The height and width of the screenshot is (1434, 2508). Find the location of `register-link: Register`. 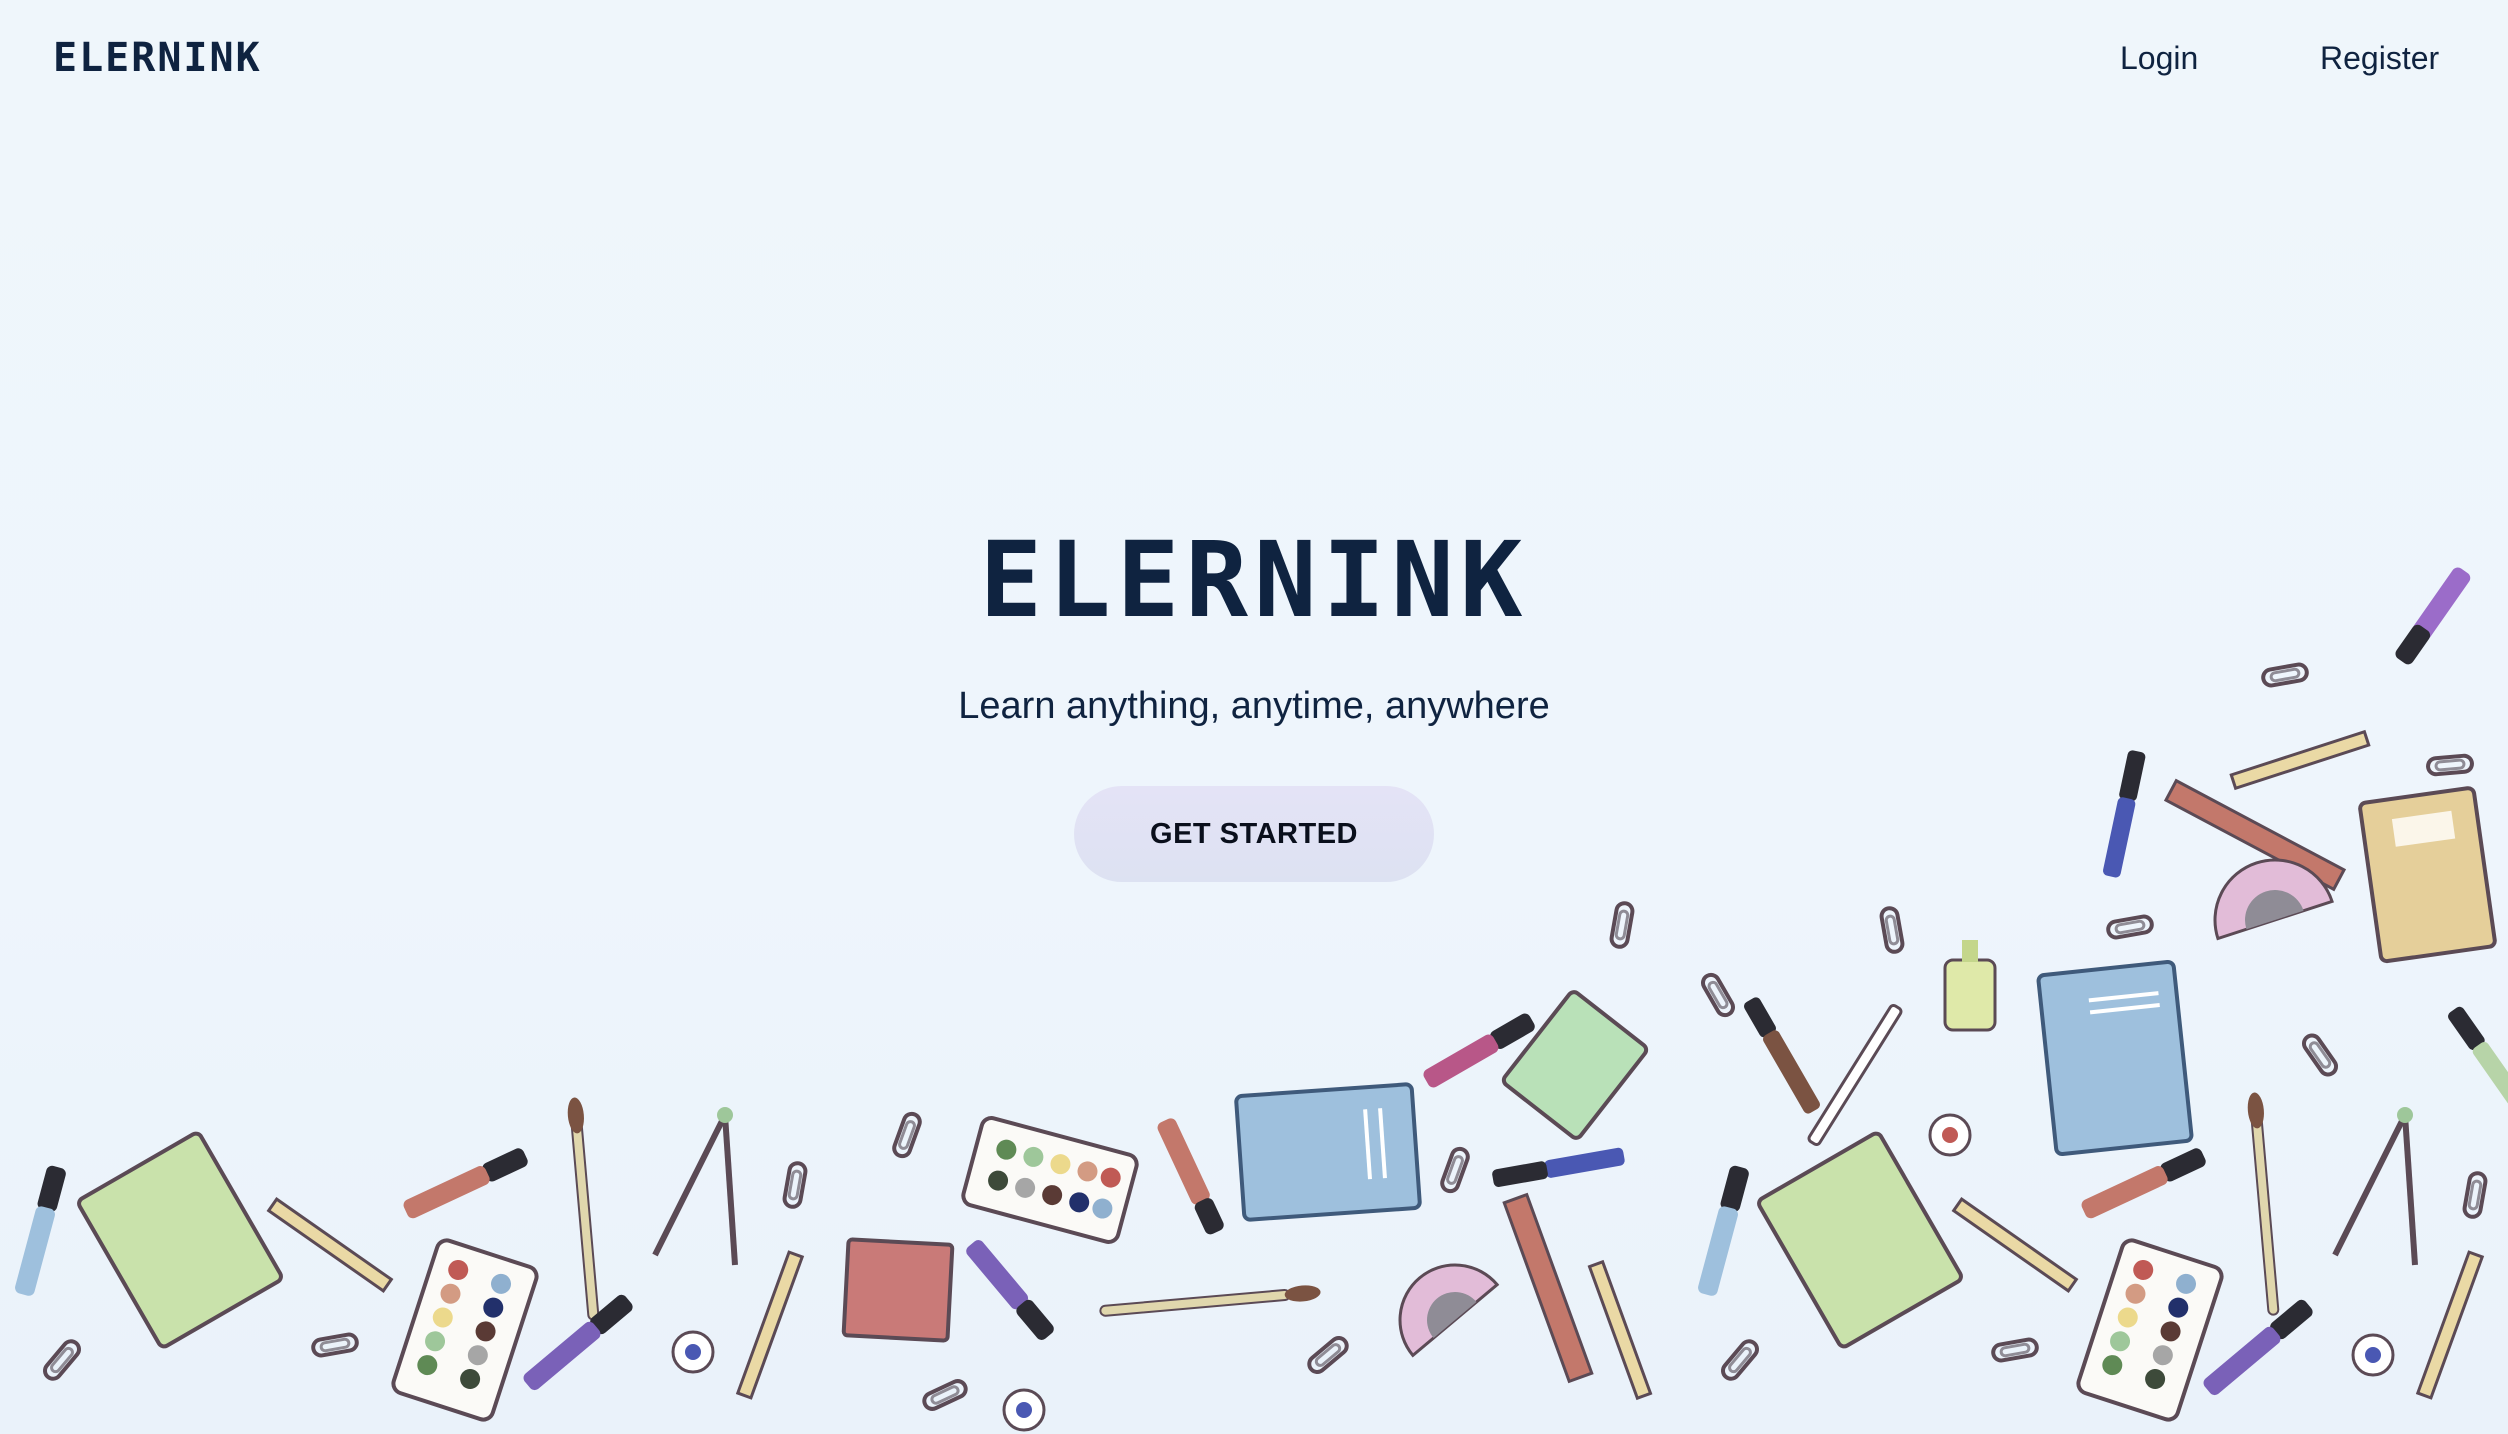

register-link: Register is located at coordinates (2379, 58).